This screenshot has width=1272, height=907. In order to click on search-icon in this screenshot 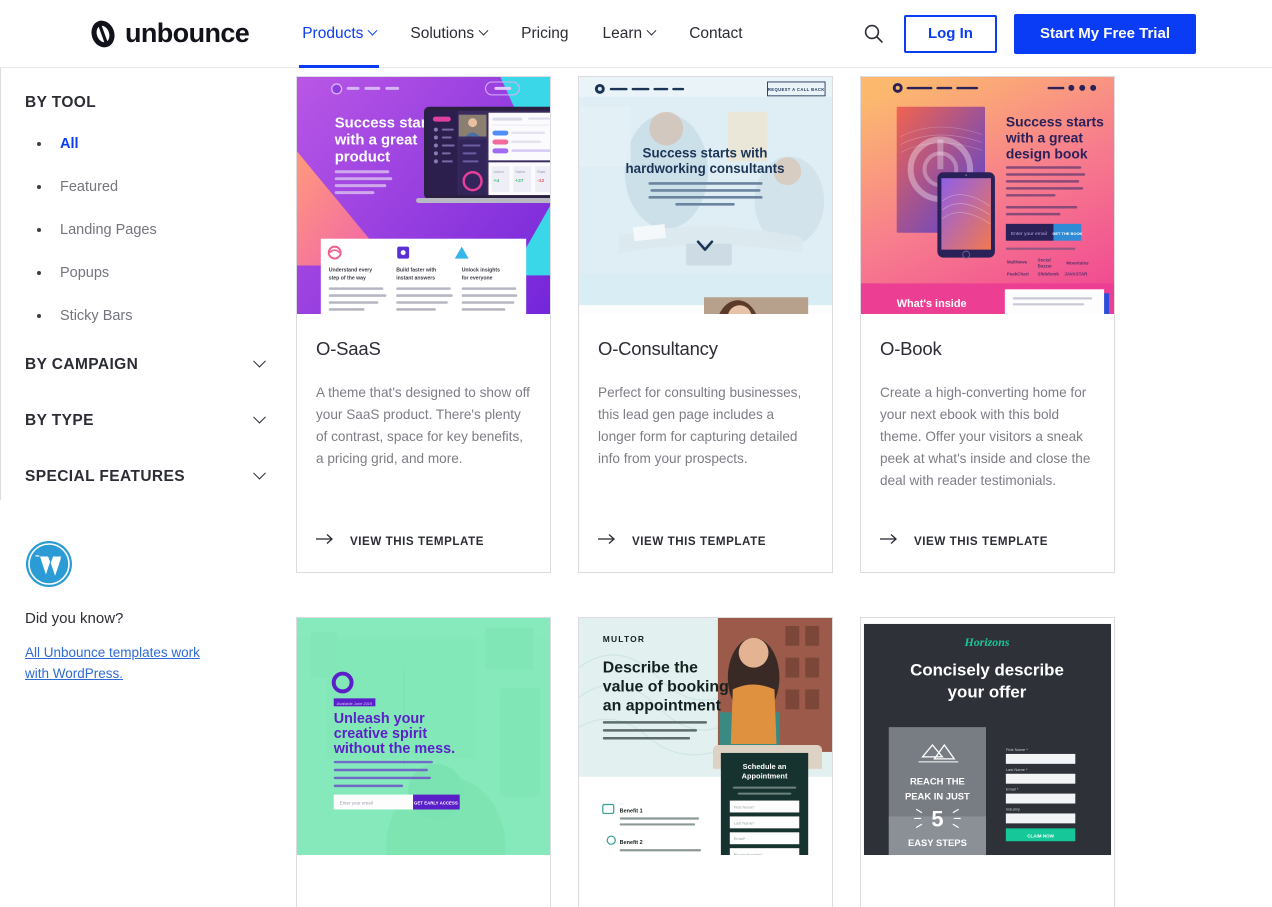, I will do `click(874, 34)`.